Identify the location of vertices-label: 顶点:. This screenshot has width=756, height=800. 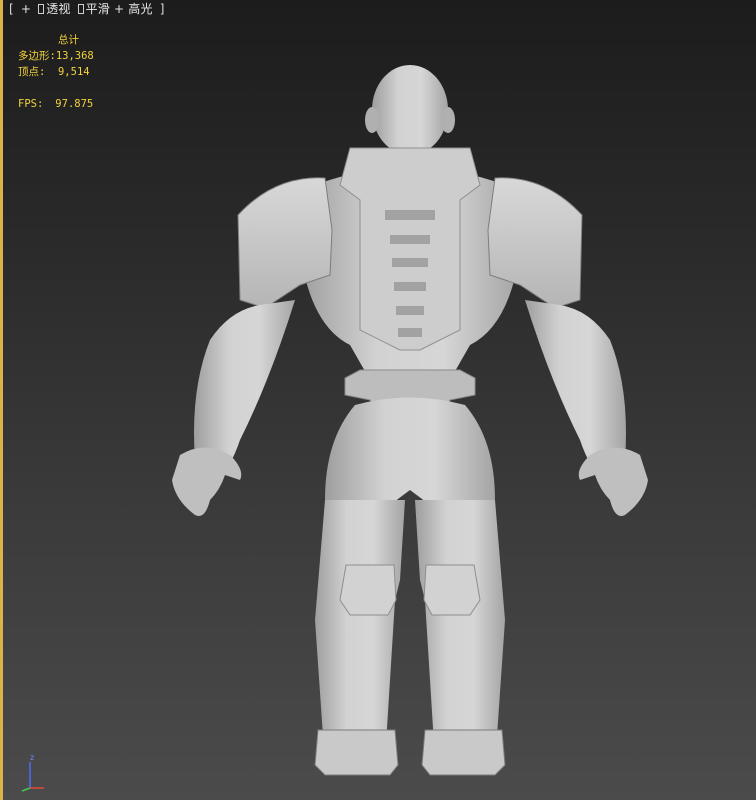
(32, 72).